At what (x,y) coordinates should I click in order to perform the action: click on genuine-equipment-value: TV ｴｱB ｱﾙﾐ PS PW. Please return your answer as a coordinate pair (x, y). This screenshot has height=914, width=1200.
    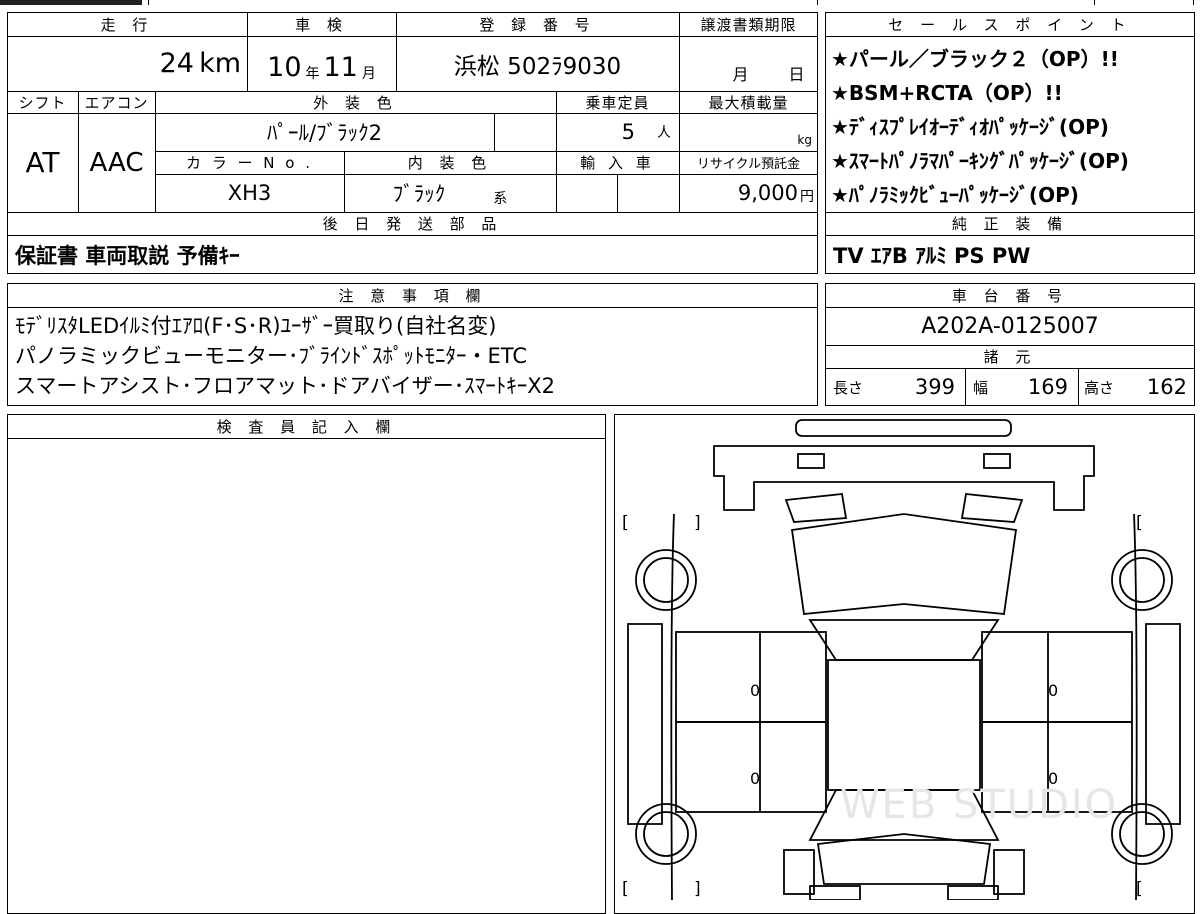
    Looking at the image, I should click on (932, 255).